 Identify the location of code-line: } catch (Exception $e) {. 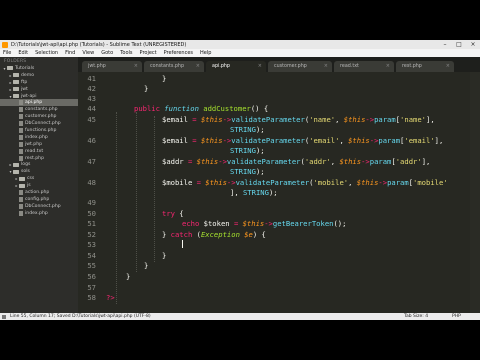
(214, 234).